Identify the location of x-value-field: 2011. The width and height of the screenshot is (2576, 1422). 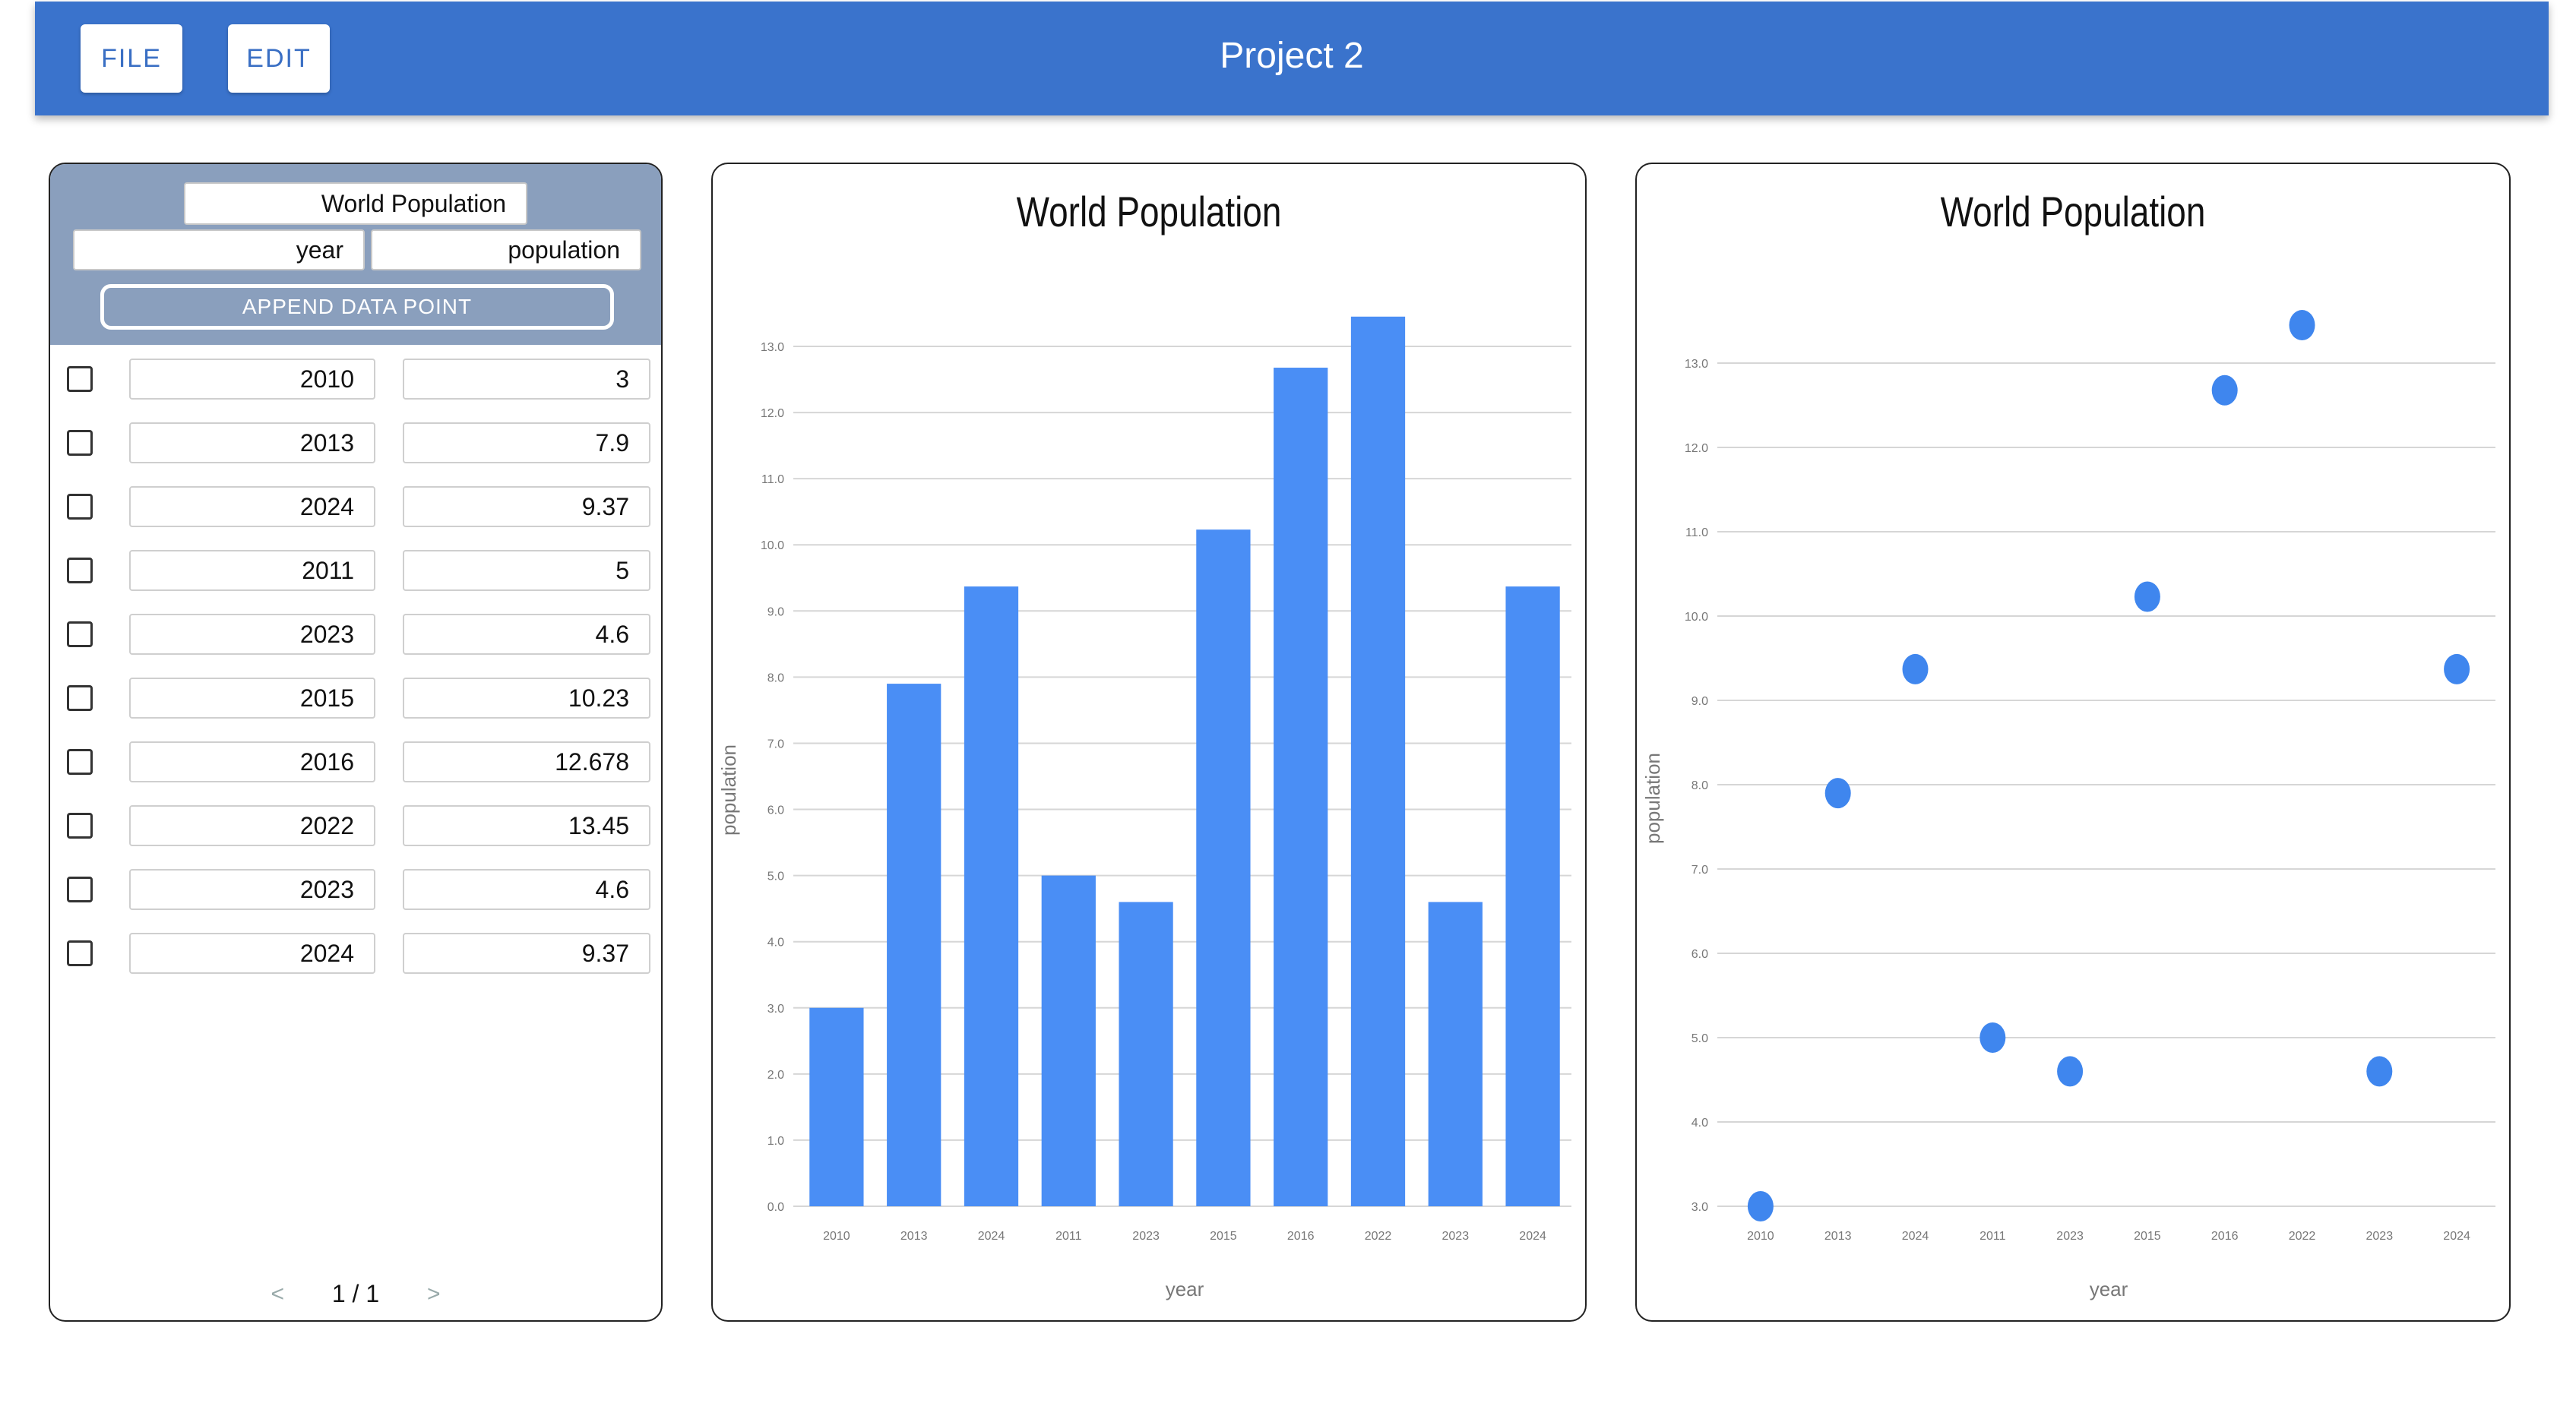
(252, 570).